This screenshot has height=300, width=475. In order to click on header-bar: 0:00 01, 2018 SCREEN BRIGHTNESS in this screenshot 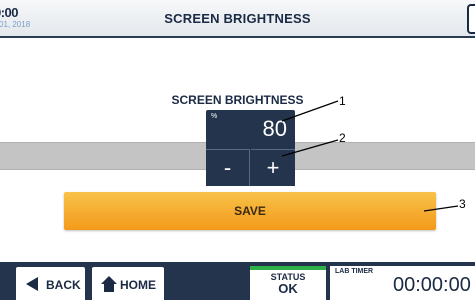, I will do `click(237, 19)`.